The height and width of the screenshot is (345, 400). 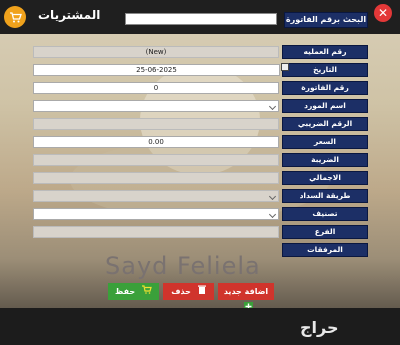 I want to click on label-branch: الفرع, so click(x=325, y=232).